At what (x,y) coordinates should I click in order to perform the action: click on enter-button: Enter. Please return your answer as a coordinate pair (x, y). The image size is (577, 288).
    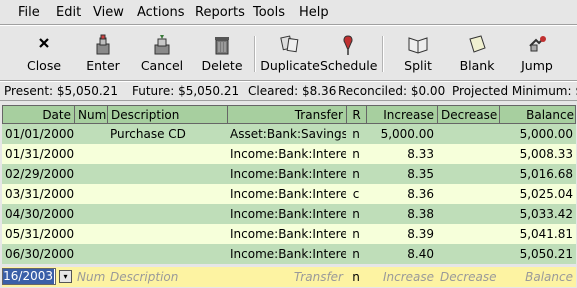
    Looking at the image, I should click on (103, 52).